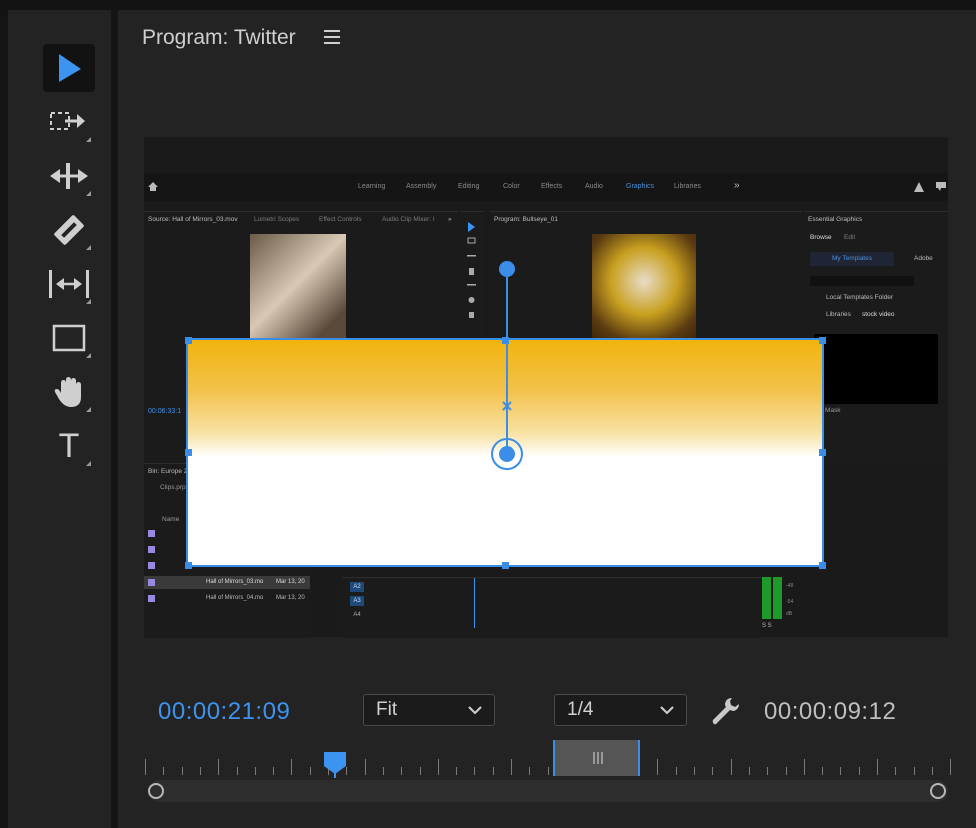 This screenshot has width=976, height=828. Describe the element at coordinates (69, 230) in the screenshot. I see `razor-tool` at that location.